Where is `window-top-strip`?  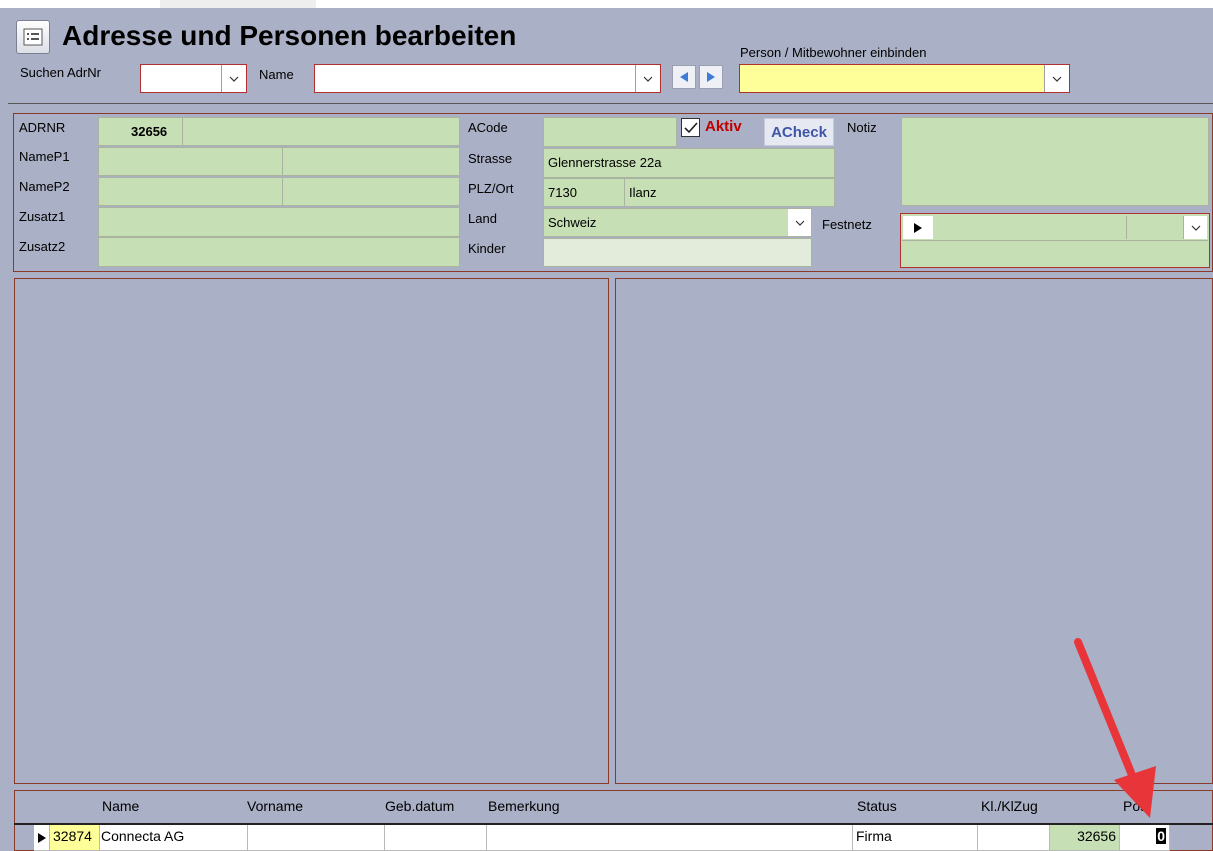 window-top-strip is located at coordinates (606, 4).